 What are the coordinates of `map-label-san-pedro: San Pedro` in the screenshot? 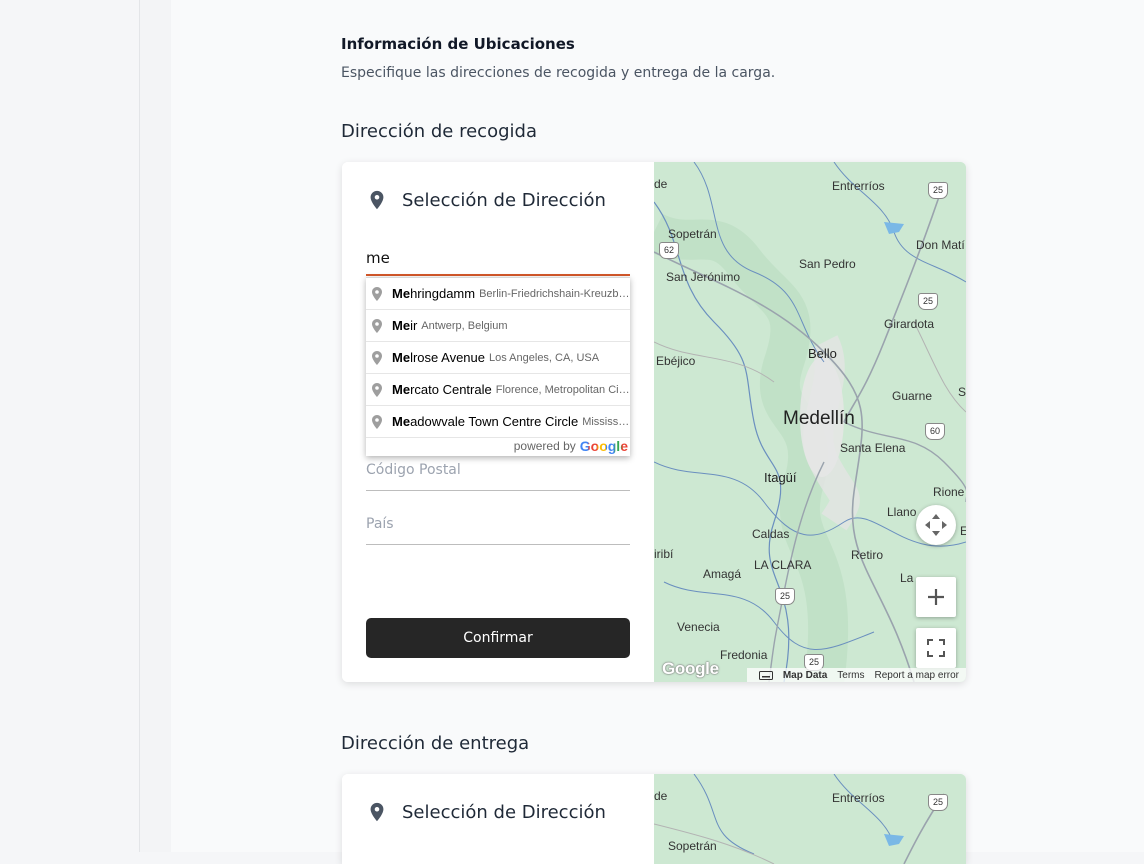 It's located at (827, 264).